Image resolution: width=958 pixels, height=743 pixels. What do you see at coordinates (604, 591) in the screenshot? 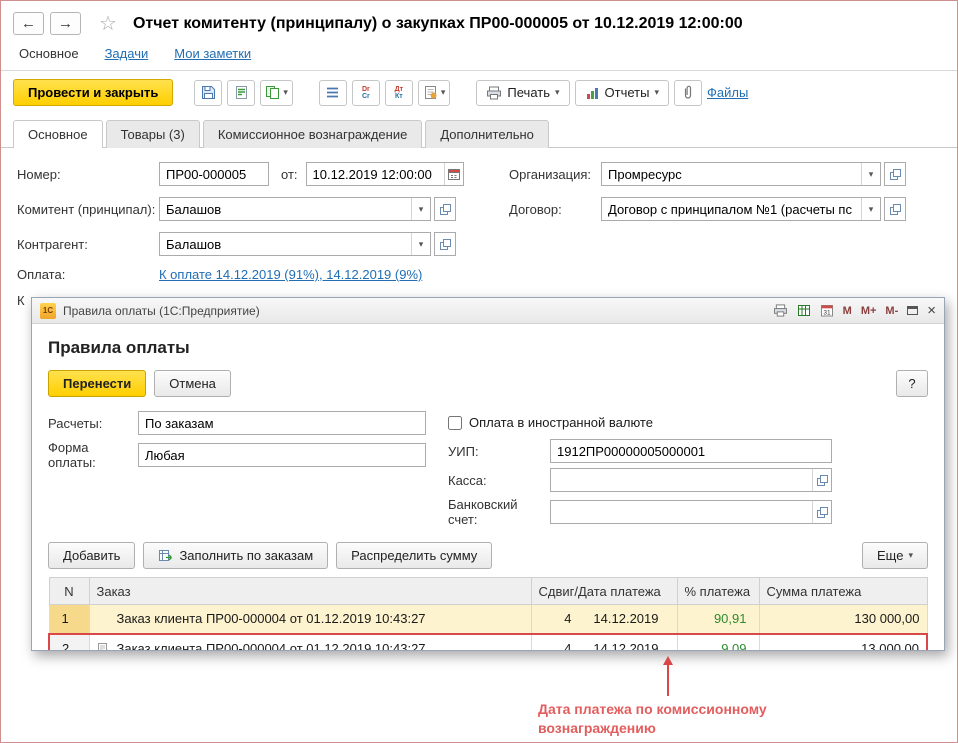
I see `column-header-shift-date: Сдвиг/Дата платежа` at bounding box center [604, 591].